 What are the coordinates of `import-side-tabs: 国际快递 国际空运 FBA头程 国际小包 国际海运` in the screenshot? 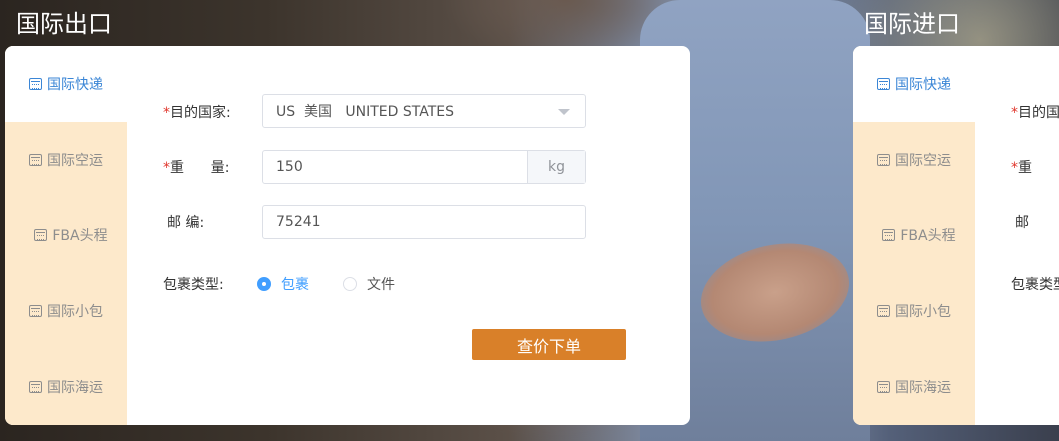 It's located at (914, 235).